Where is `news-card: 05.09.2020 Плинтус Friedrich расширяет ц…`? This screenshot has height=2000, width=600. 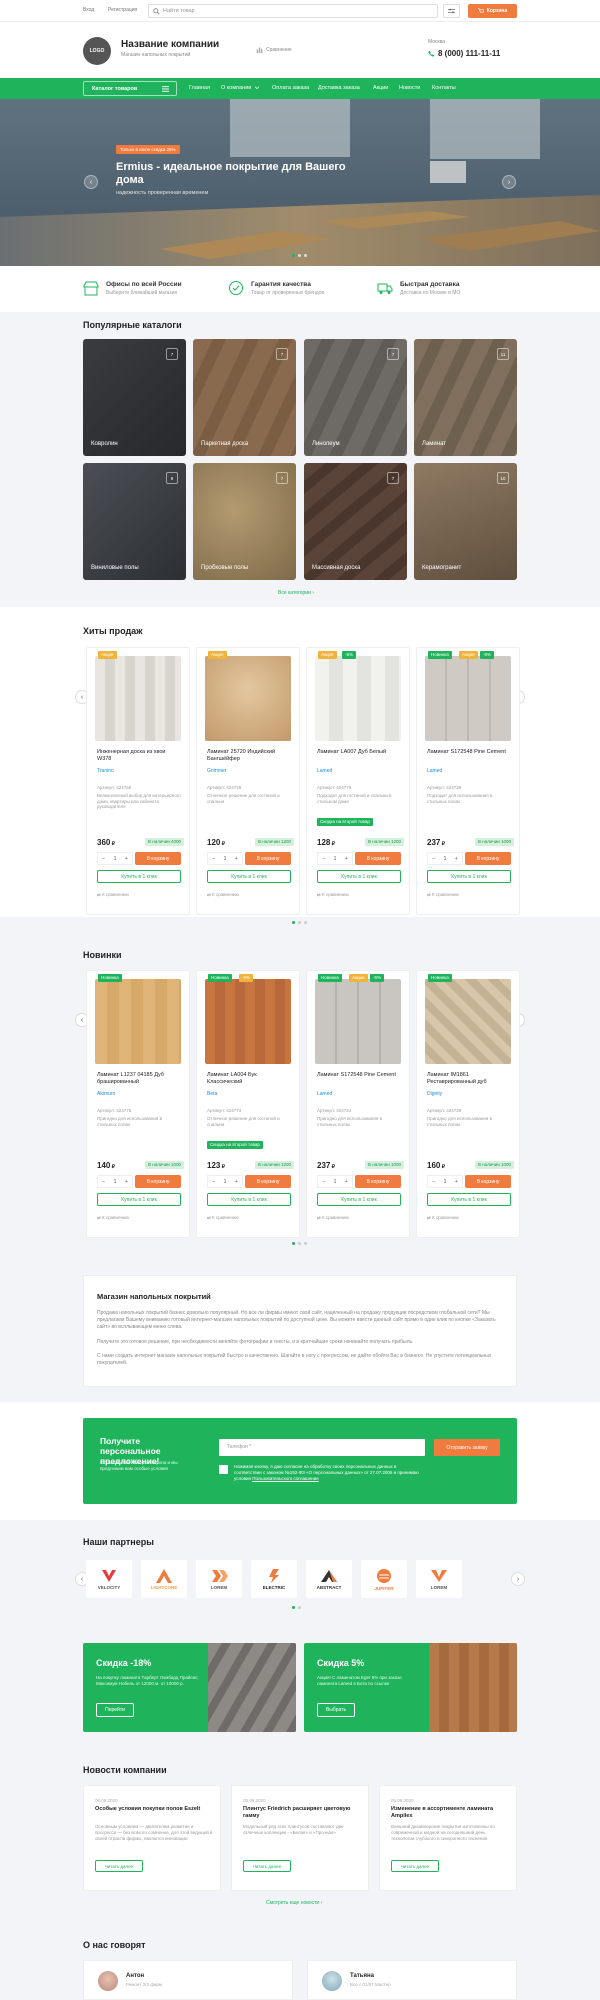 news-card: 05.09.2020 Плинтус Friedrich расширяет ц… is located at coordinates (300, 1838).